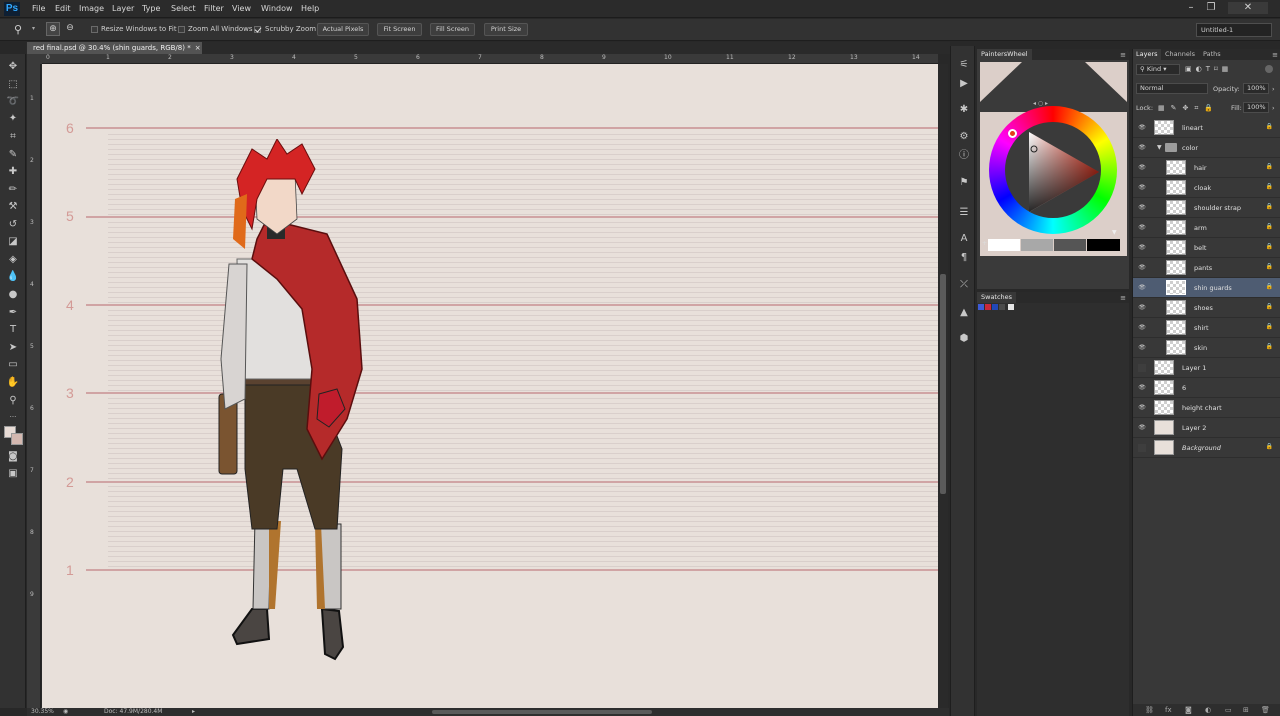 The width and height of the screenshot is (1280, 716). What do you see at coordinates (1147, 54) in the screenshot?
I see `tab-layers: Layers` at bounding box center [1147, 54].